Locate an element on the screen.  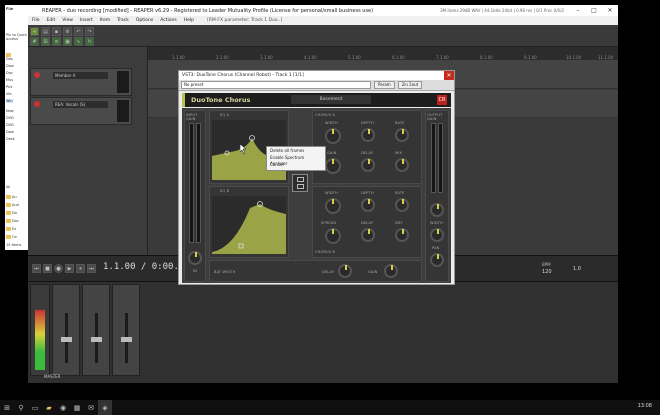
snap-icon: ⊞ is located at coordinates (45, 41).